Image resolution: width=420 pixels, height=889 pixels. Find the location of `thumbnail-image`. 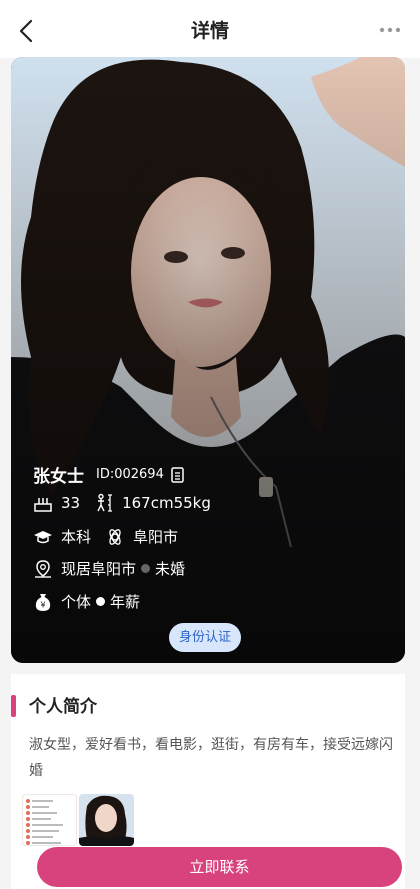

thumbnail-image is located at coordinates (106, 820).